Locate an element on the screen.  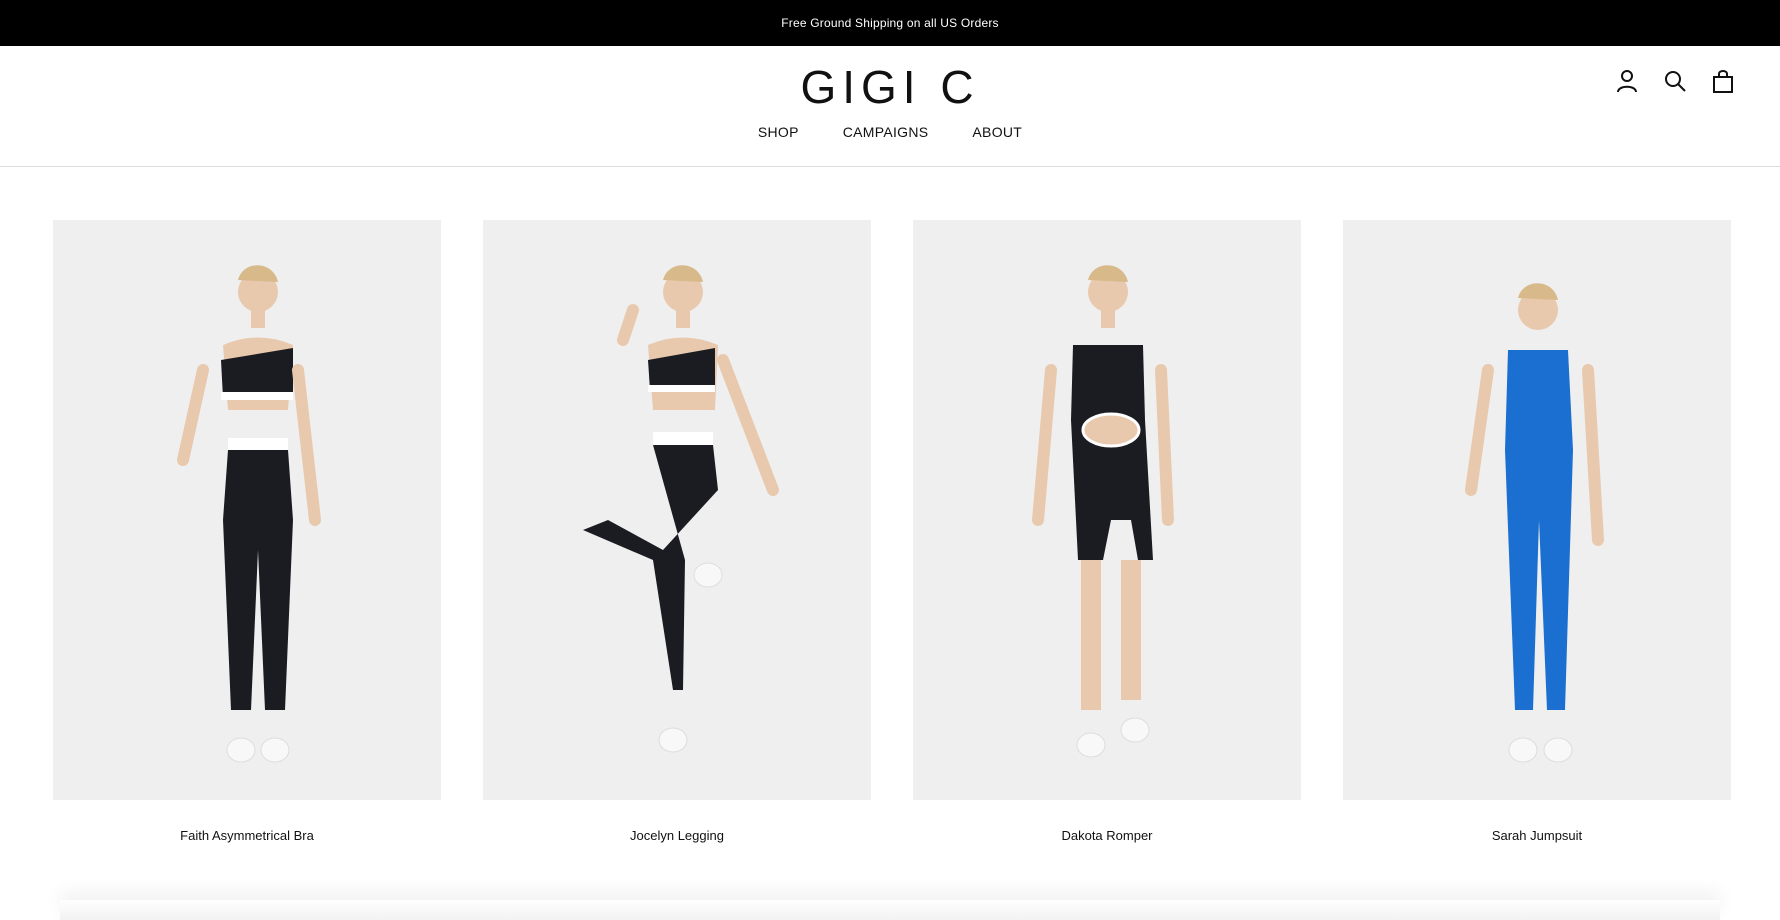
footer-edge is located at coordinates (890, 910).